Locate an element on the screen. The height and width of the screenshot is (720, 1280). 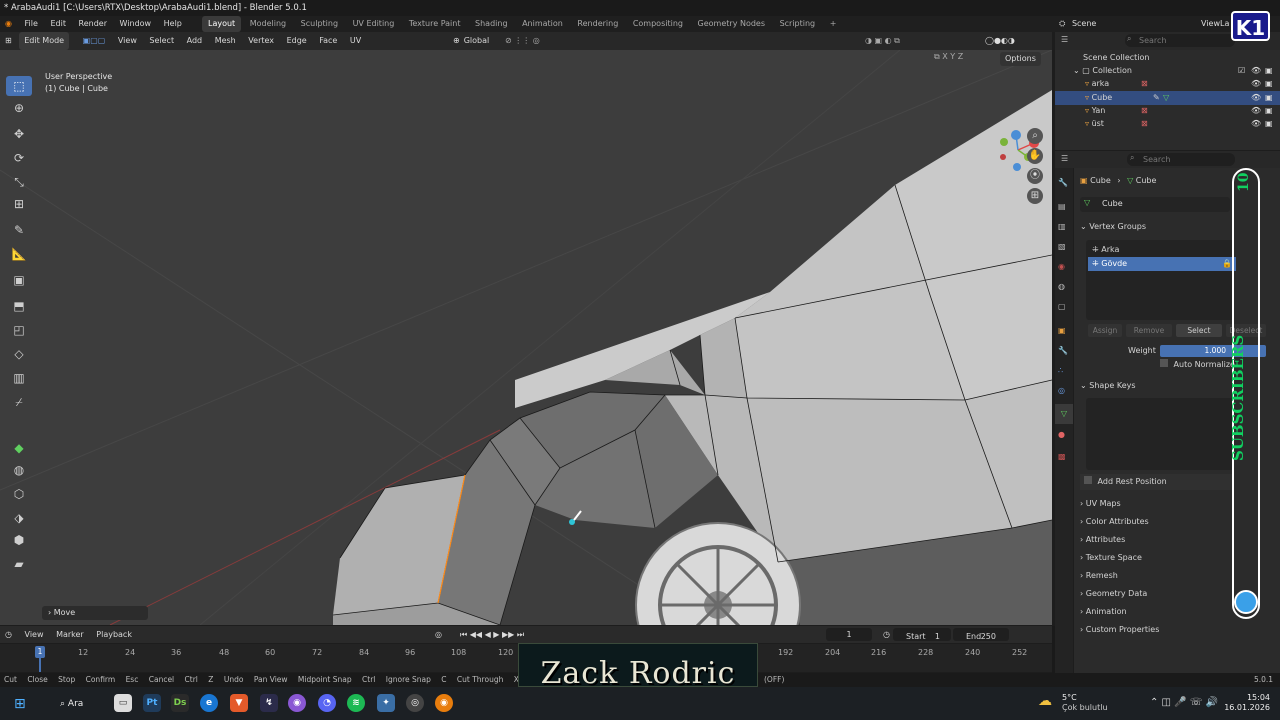
weather-temp: 5°C is located at coordinates (1069, 697).